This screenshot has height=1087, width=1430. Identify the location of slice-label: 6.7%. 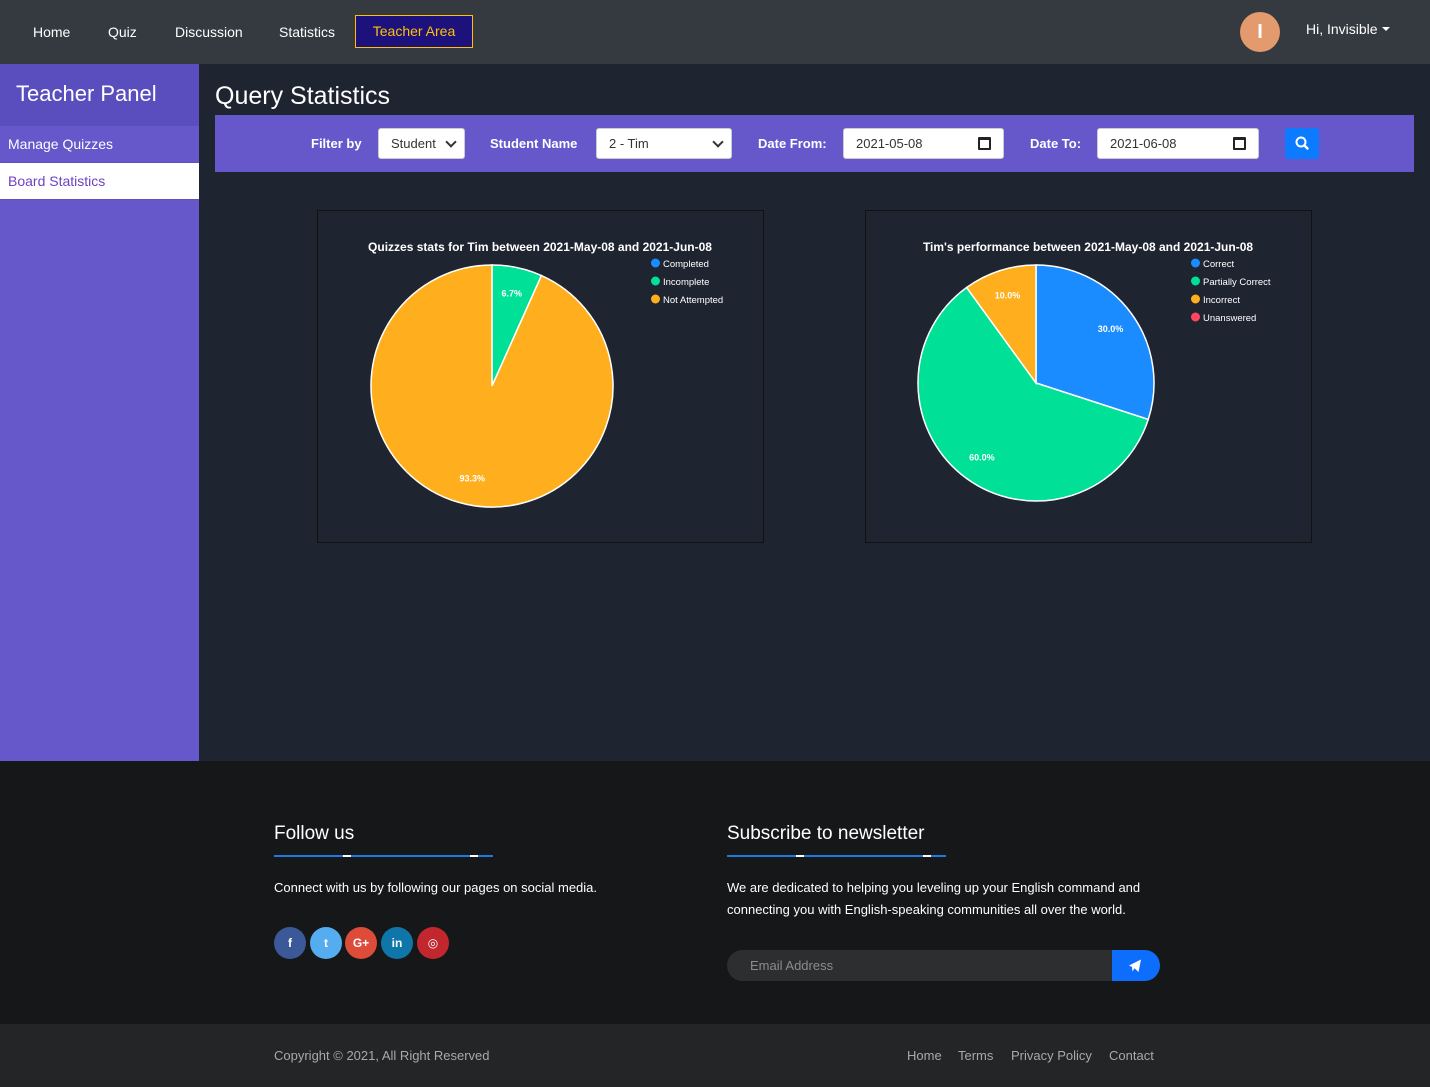
(511, 294).